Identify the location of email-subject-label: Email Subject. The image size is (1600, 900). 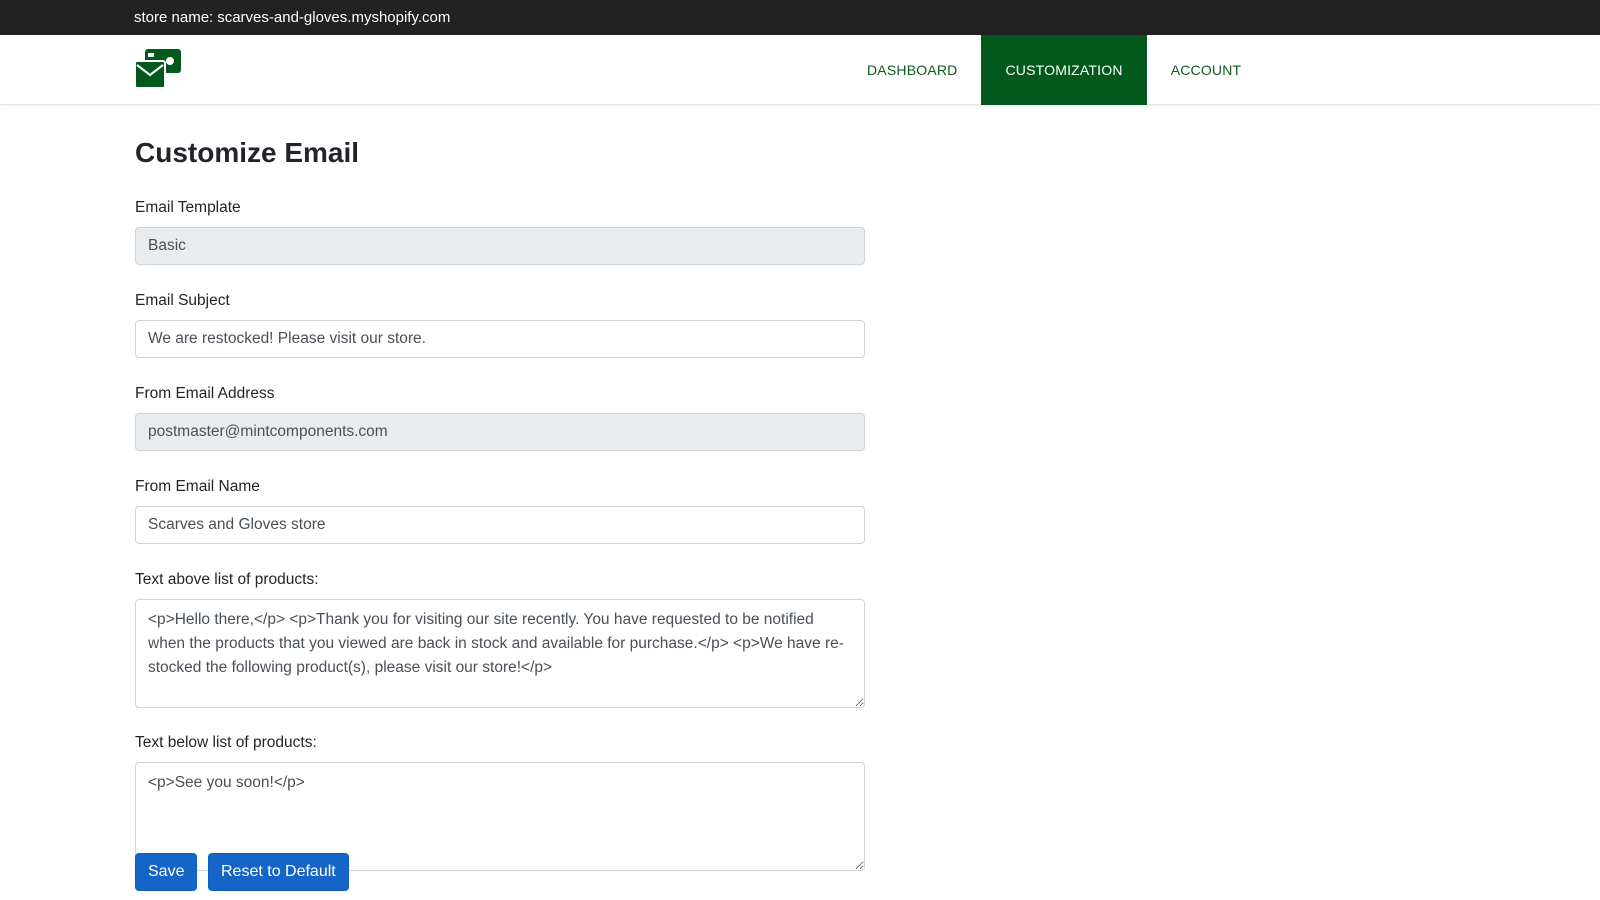
(182, 300).